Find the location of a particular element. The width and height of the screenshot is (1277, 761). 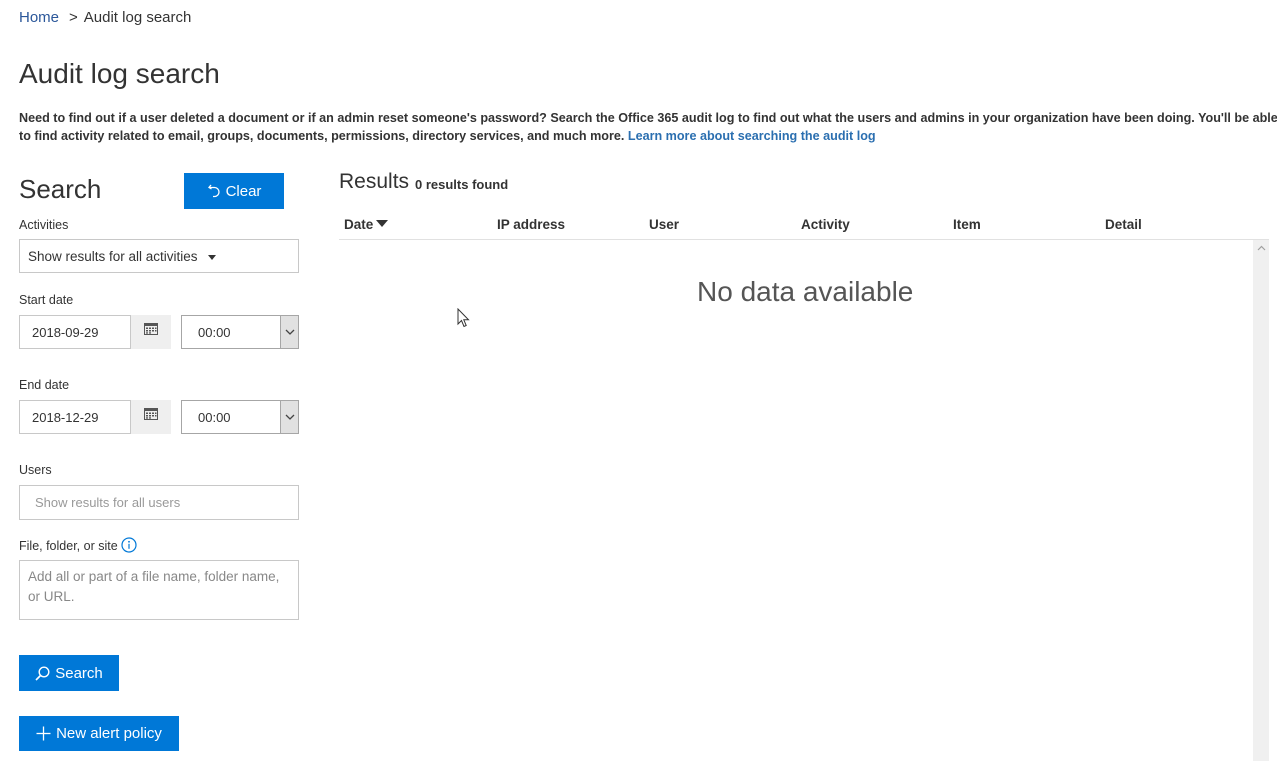

results-scrollbar is located at coordinates (1261, 500).